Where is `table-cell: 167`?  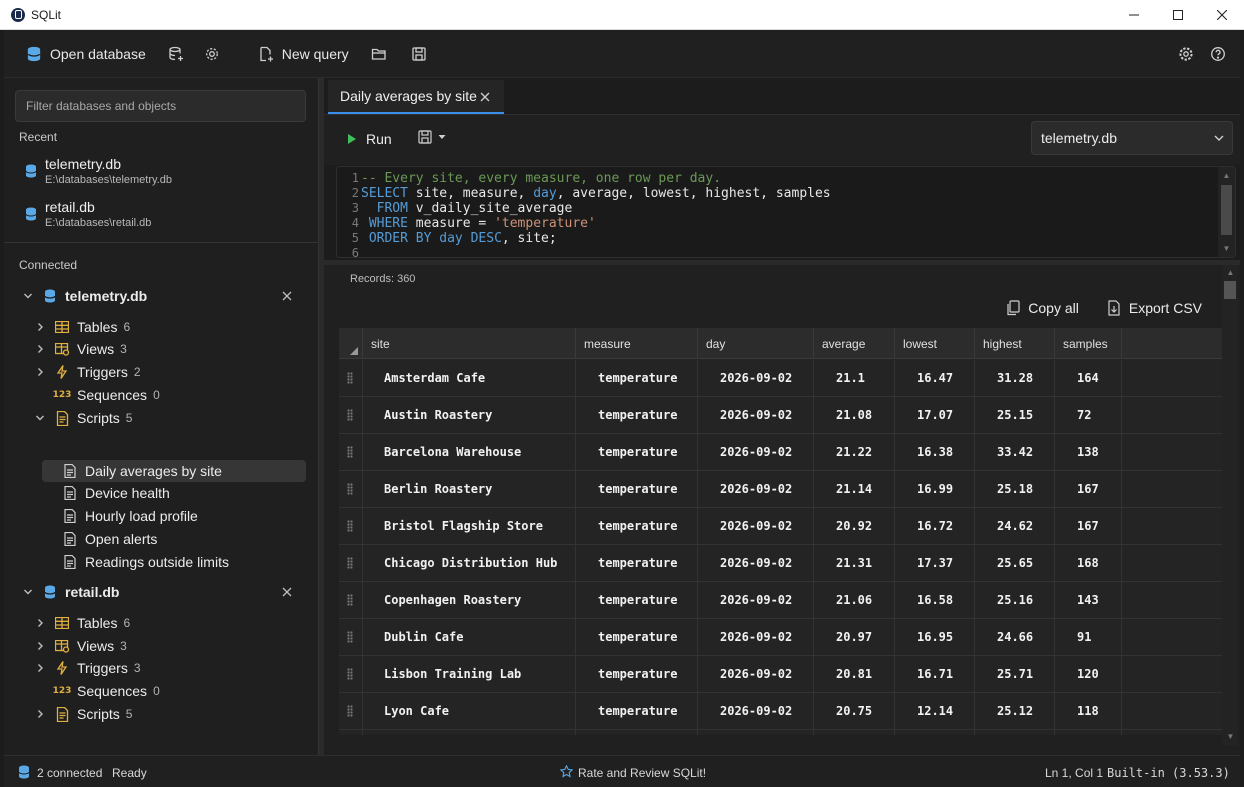 table-cell: 167 is located at coordinates (1087, 526).